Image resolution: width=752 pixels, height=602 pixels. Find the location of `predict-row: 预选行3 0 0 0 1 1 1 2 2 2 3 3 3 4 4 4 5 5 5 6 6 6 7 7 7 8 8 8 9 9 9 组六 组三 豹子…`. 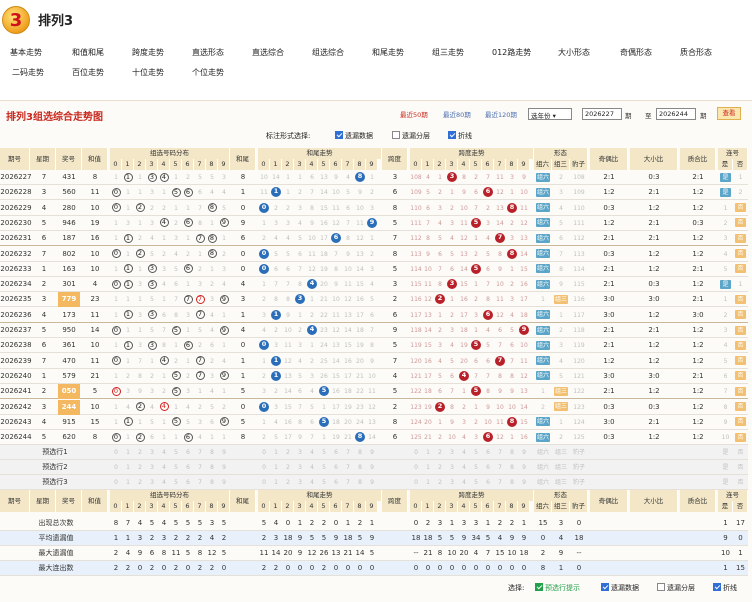

predict-row: 预选行3 0 0 0 1 1 1 2 2 2 3 3 3 4 4 4 5 5 5 6 6 6 7 7 7 8 8 8 9 9 9 组六 组三 豹子… is located at coordinates (374, 482).